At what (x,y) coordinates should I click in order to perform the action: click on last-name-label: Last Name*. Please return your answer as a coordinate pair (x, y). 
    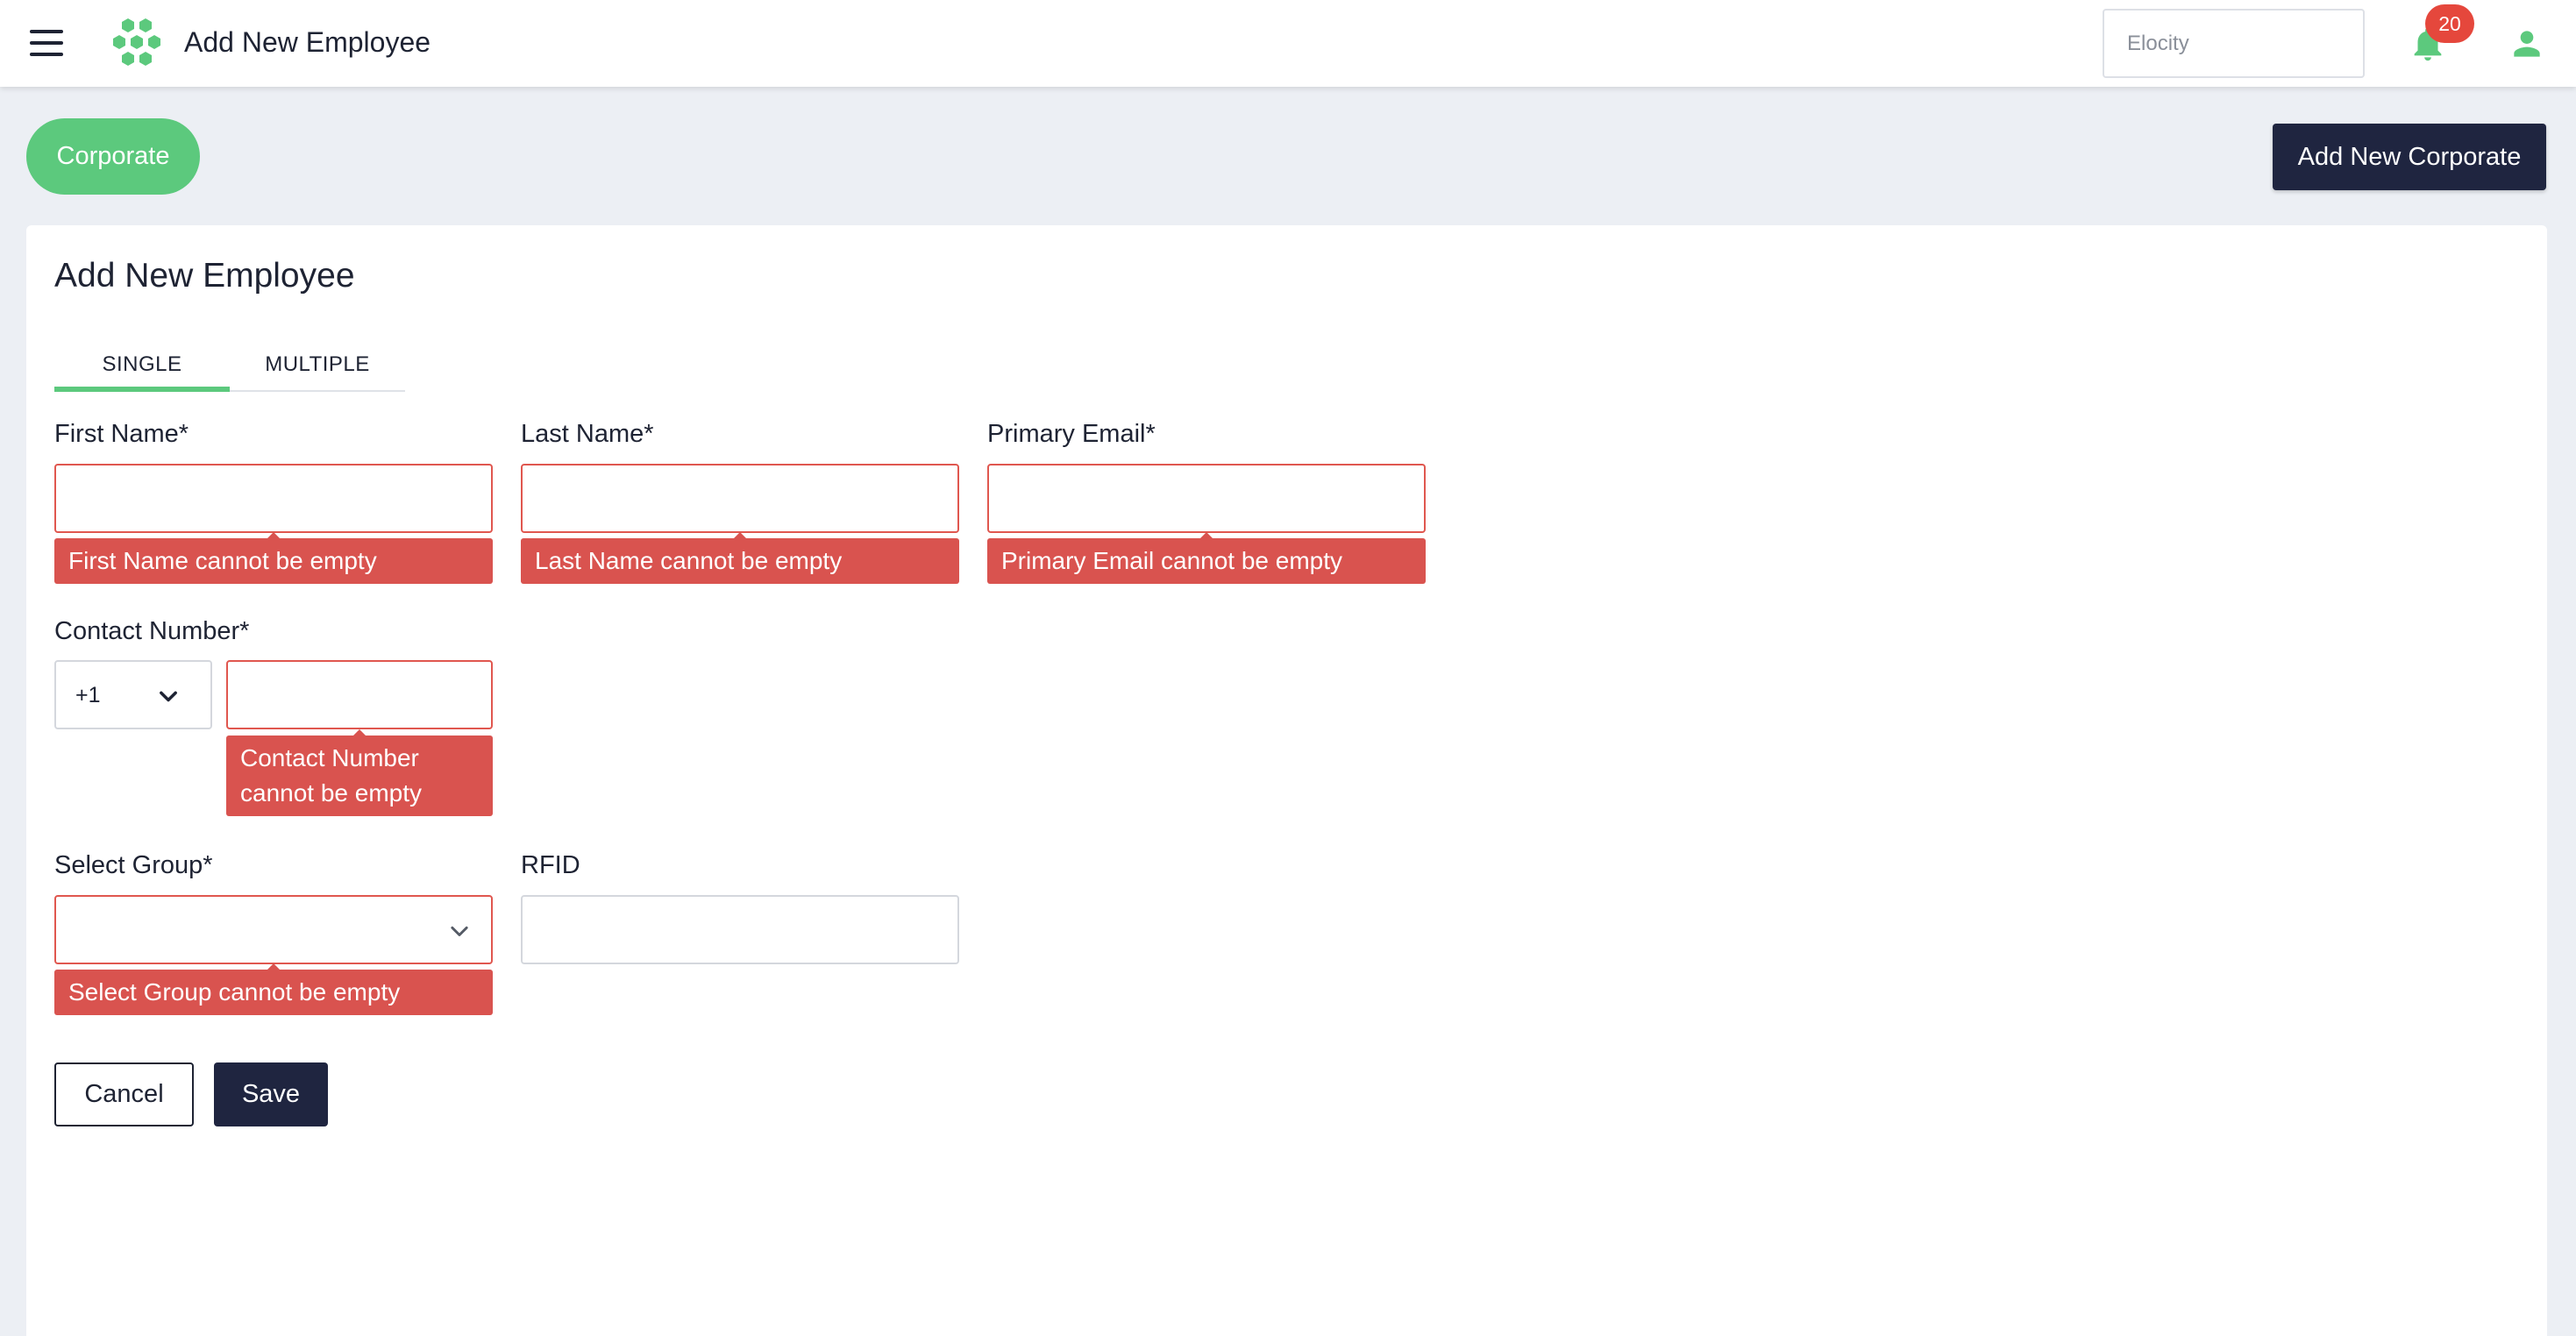
    Looking at the image, I should click on (587, 434).